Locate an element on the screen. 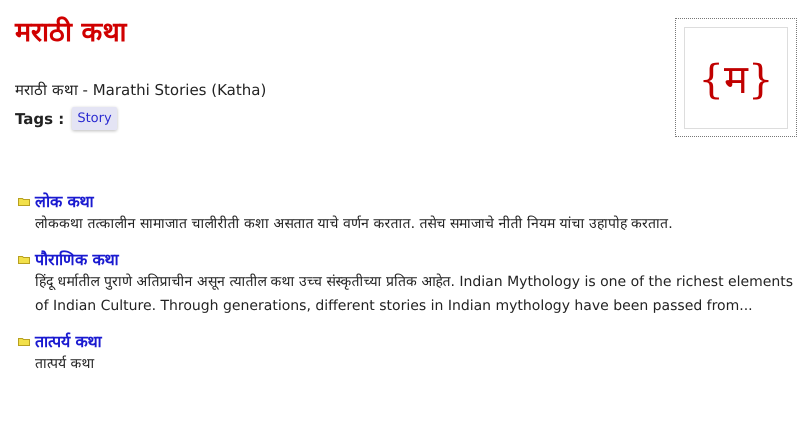 This screenshot has height=425, width=812. category-link: तात्पर्य कथा is located at coordinates (68, 341).